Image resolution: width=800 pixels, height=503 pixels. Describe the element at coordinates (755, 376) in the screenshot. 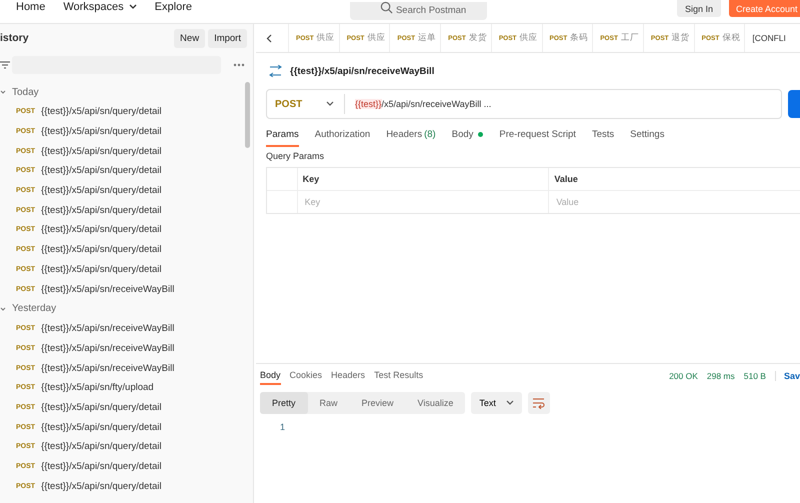

I see `response-size: 510 B` at that location.